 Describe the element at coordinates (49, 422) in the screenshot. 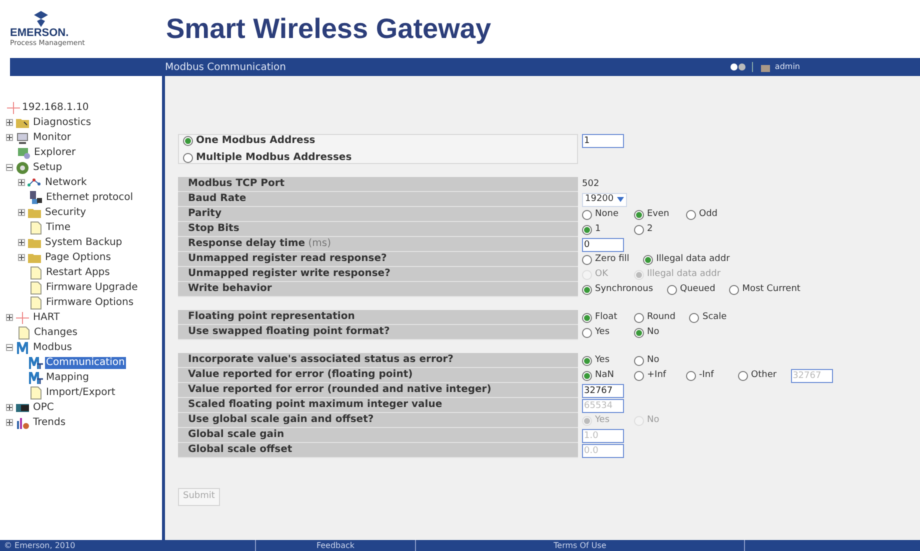

I see `tree-item: Trends` at that location.